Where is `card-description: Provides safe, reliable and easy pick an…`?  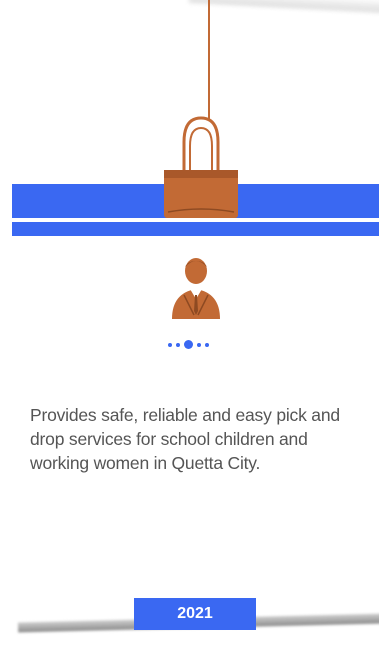
card-description: Provides safe, reliable and easy pick an… is located at coordinates (185, 439).